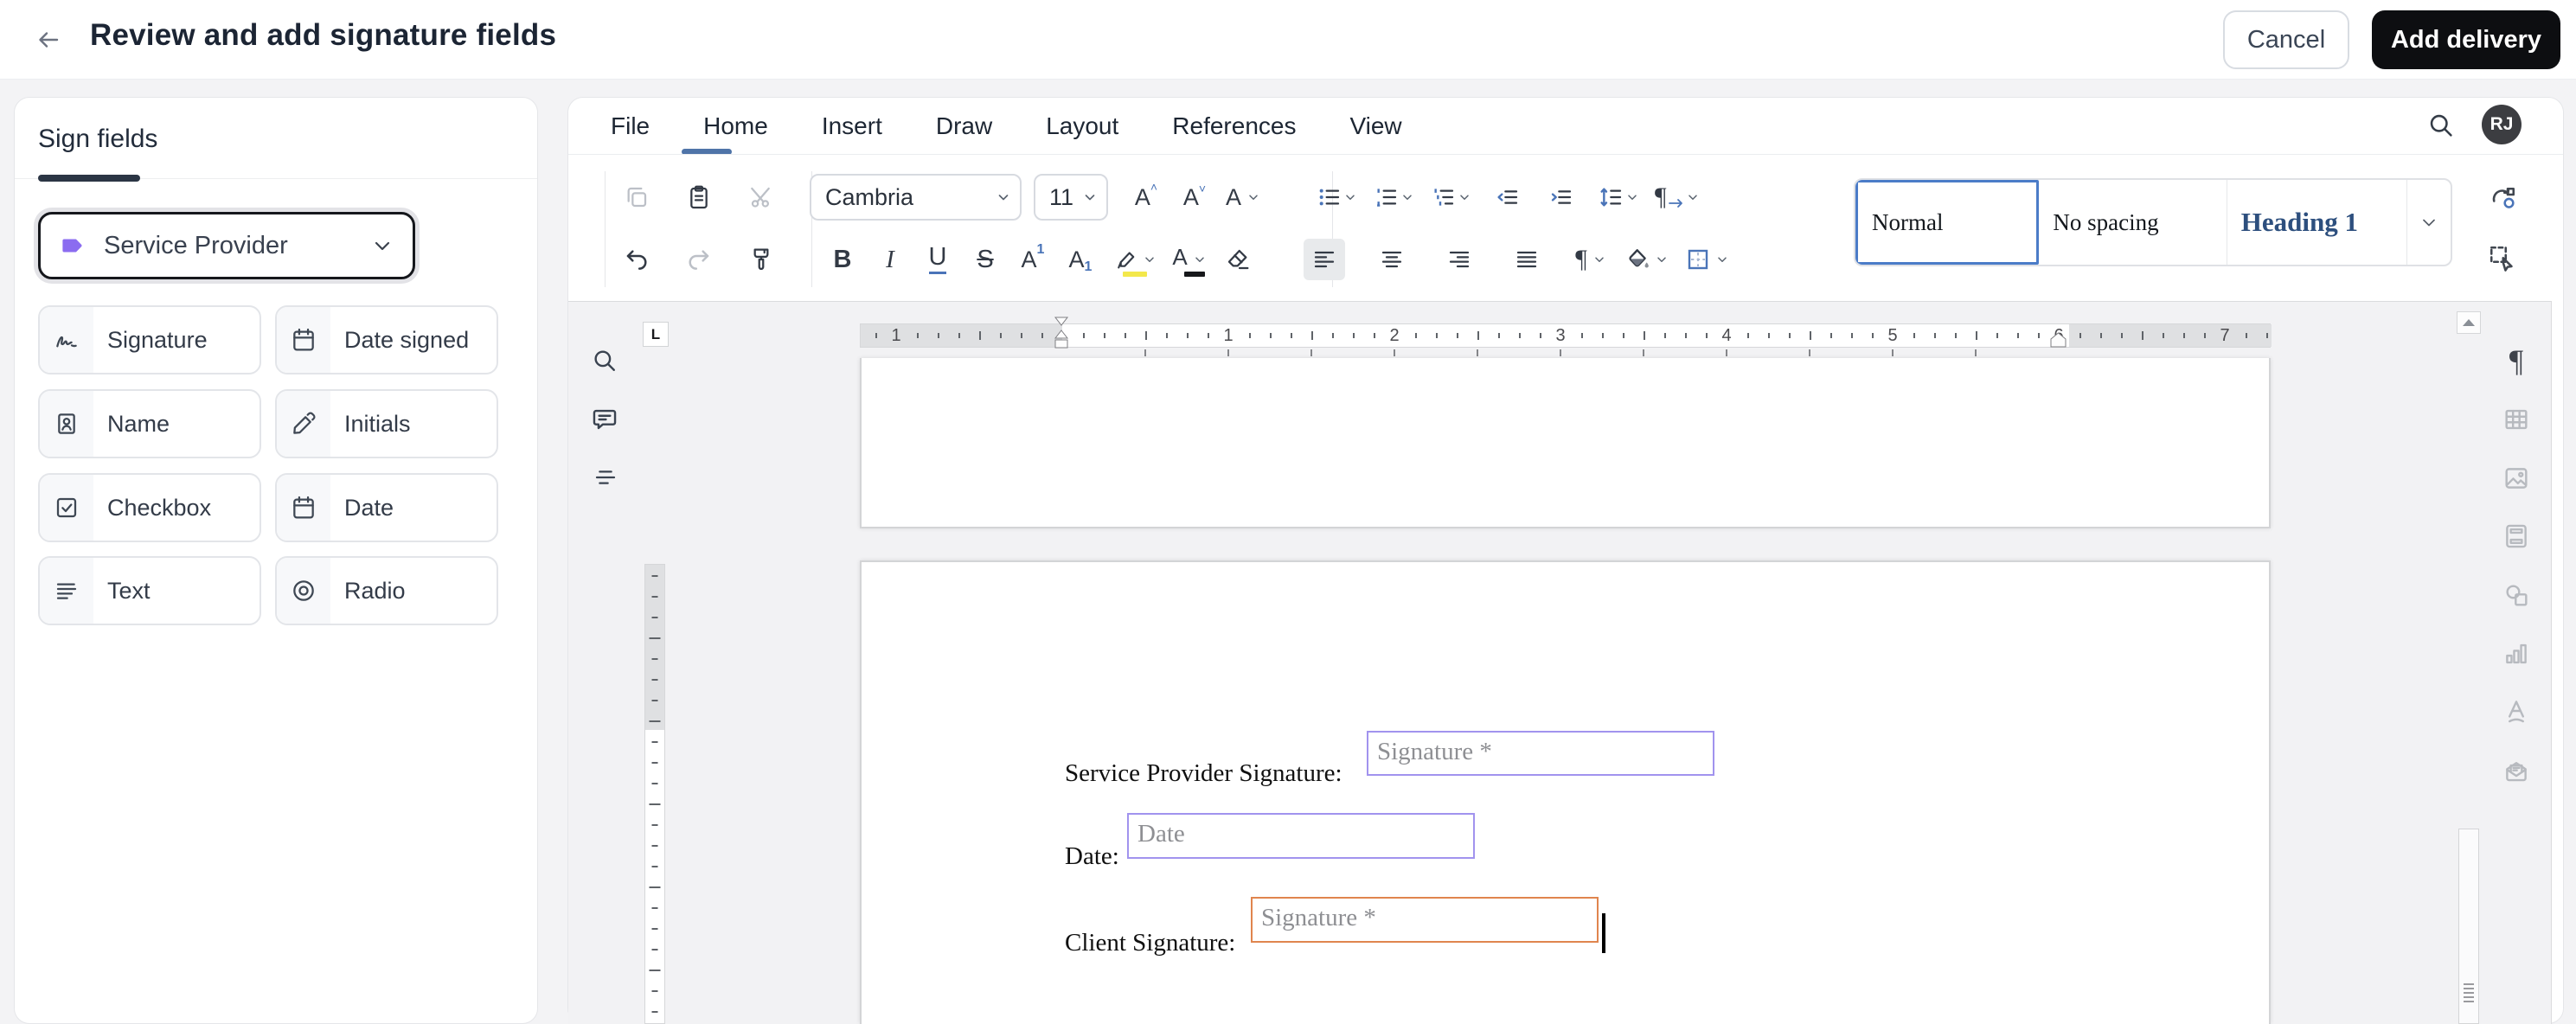 Image resolution: width=2576 pixels, height=1024 pixels. What do you see at coordinates (2225, 335) in the screenshot?
I see `ruler-number: 7` at bounding box center [2225, 335].